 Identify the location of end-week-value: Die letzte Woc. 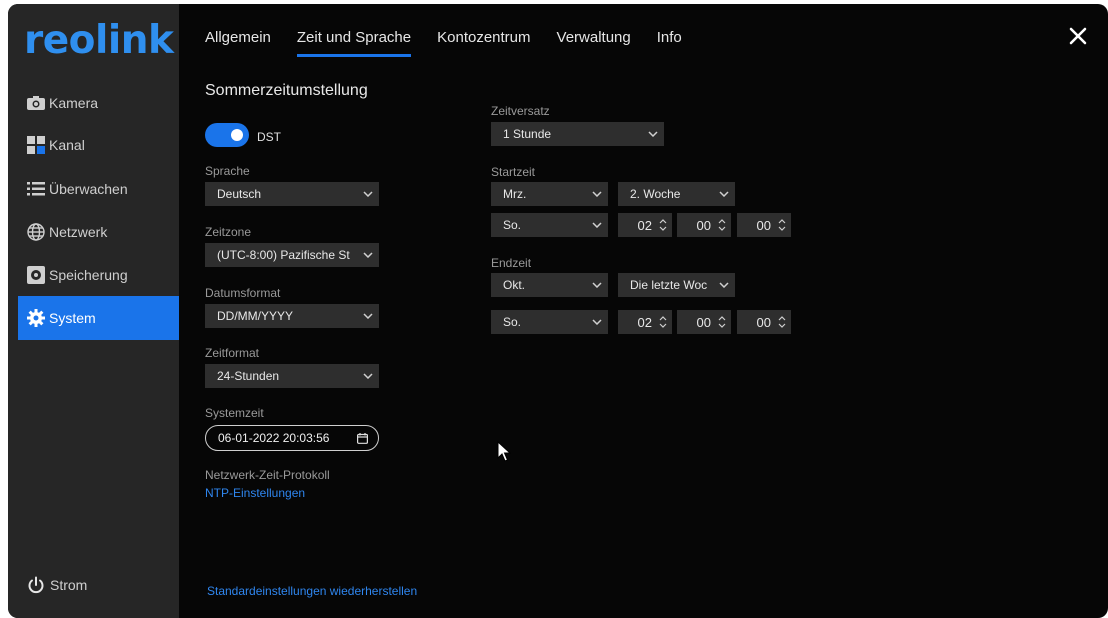
(669, 285).